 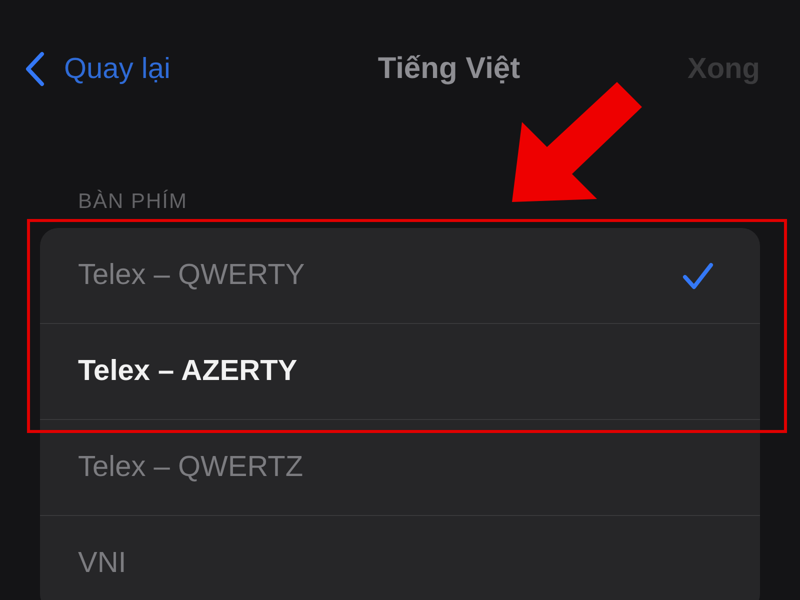 I want to click on back-button: Quay lại, so click(x=97, y=69).